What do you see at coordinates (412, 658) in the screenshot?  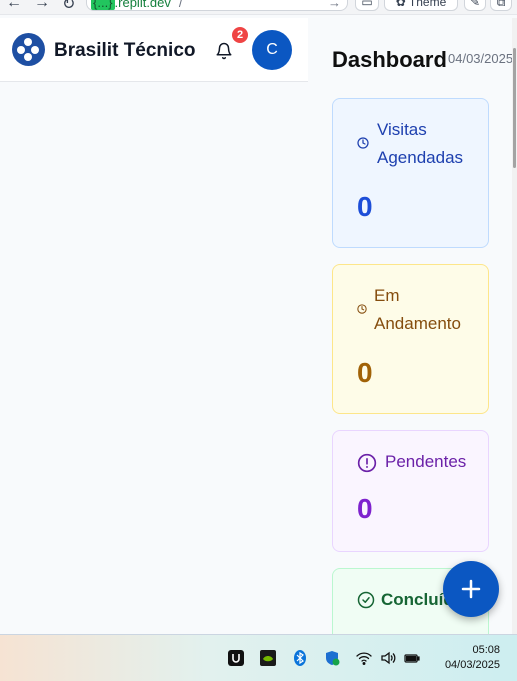 I see `battery-icon` at bounding box center [412, 658].